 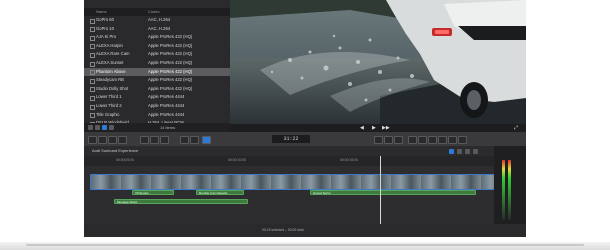 What do you see at coordinates (289, 161) in the screenshot?
I see `timeline-ruler: 00:00:05:00 00:00:10:00 00:00:15:00` at bounding box center [289, 161].